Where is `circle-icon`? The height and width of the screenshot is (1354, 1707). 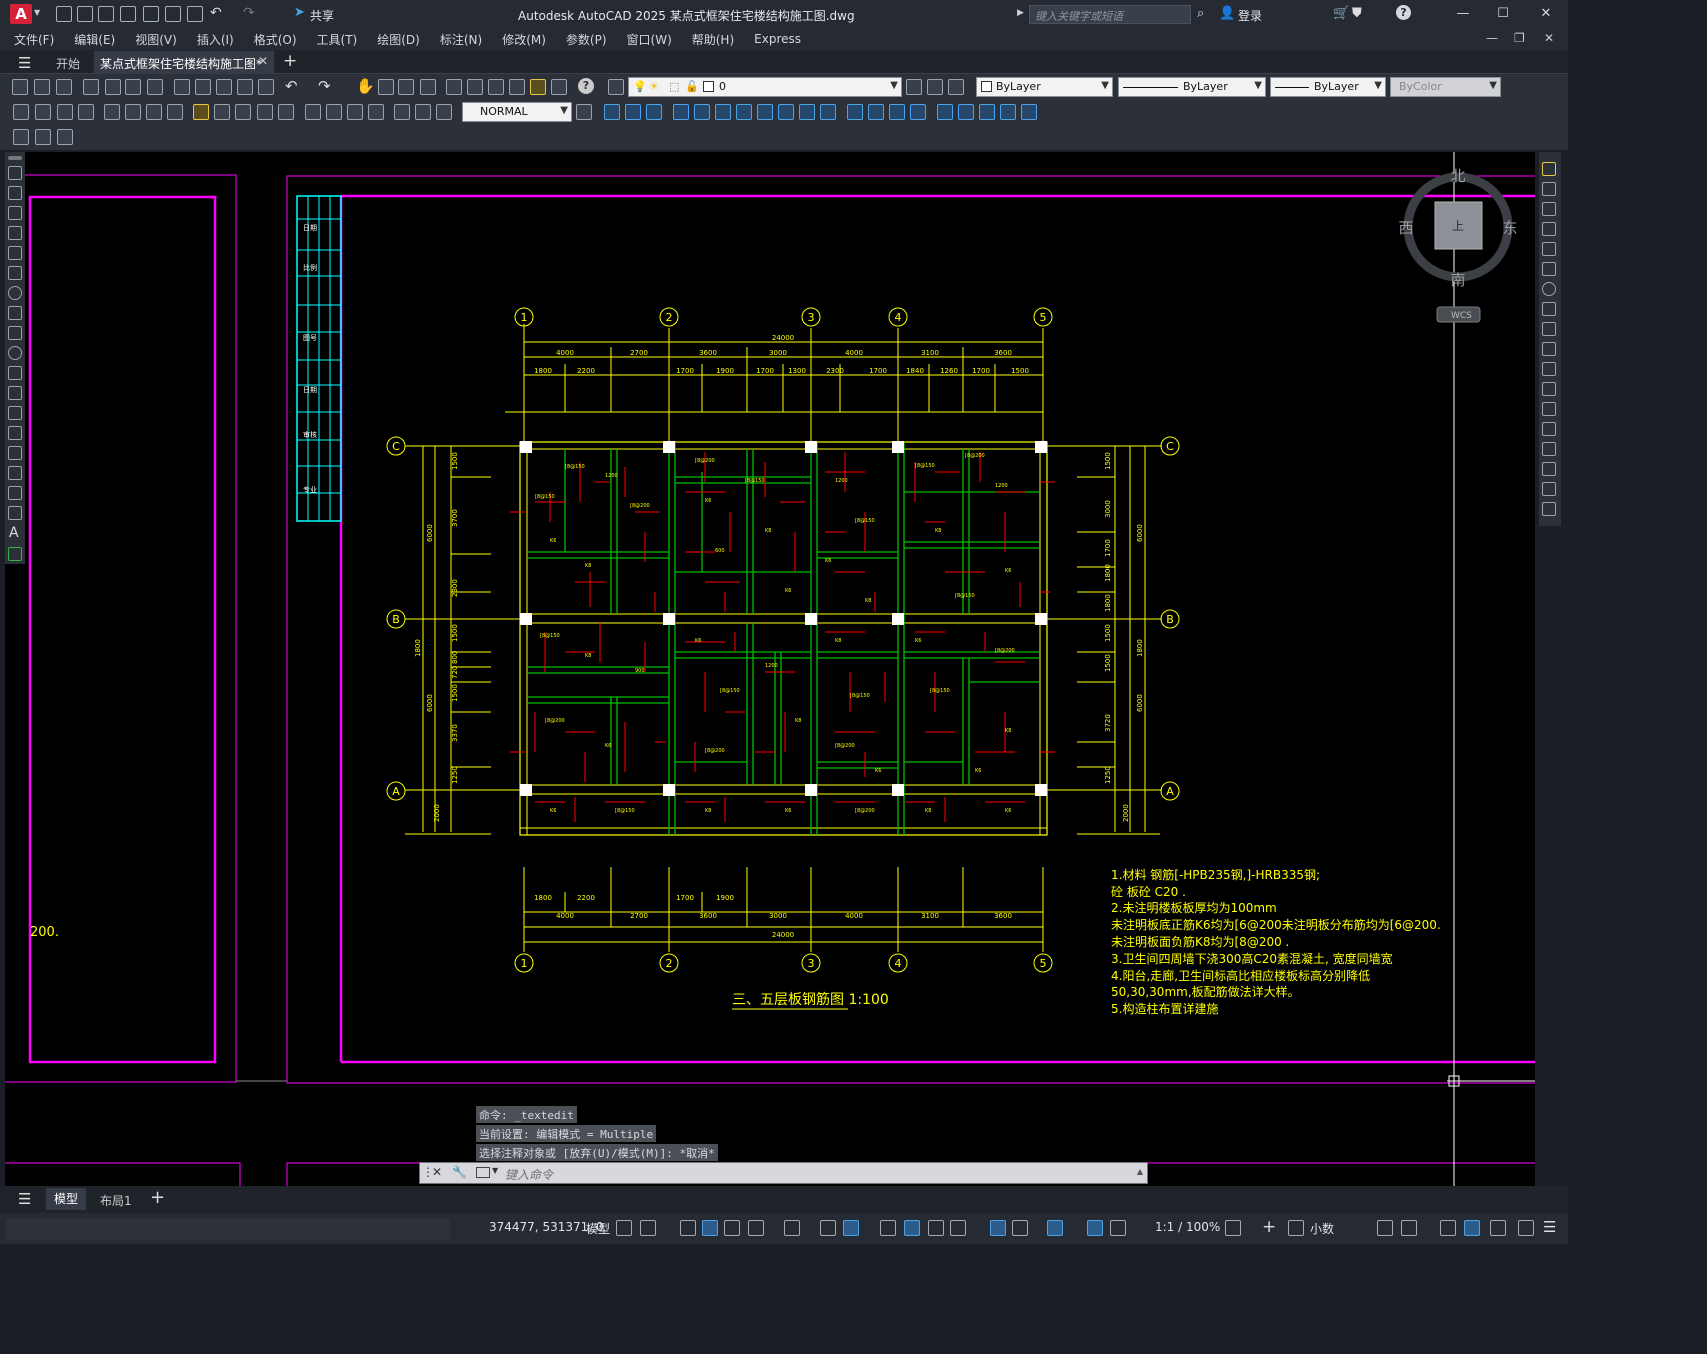 circle-icon is located at coordinates (15, 293).